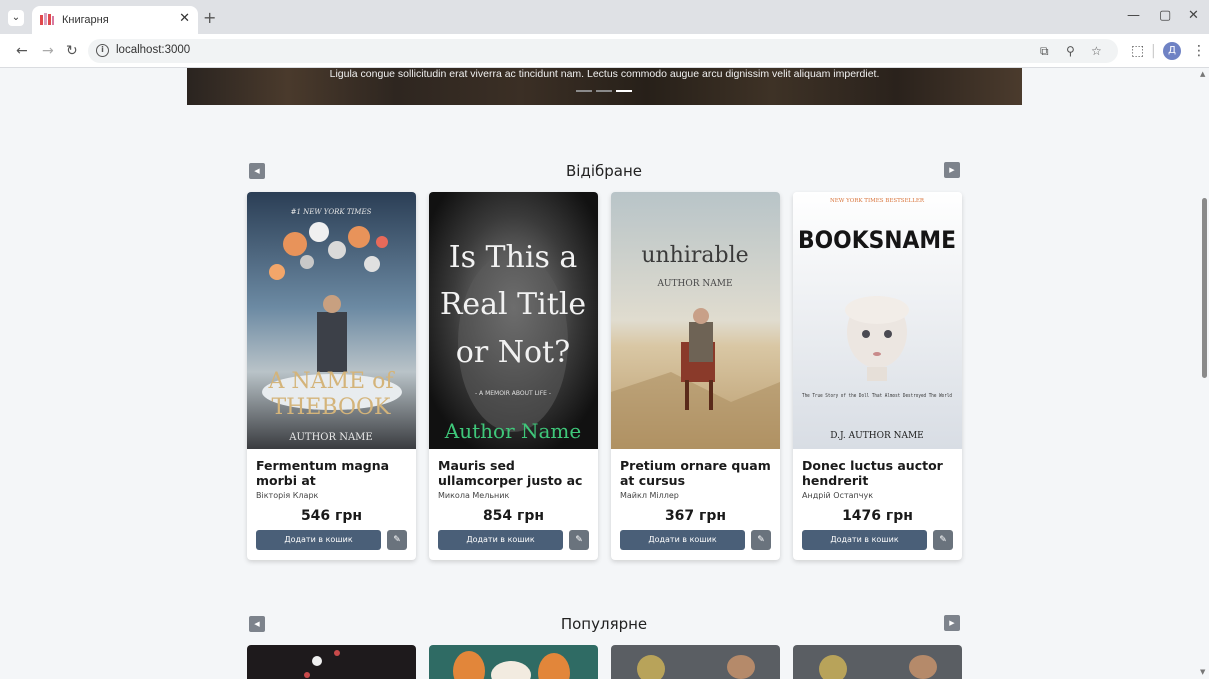 This screenshot has width=1209, height=679. What do you see at coordinates (513, 352) in the screenshot?
I see `cover-title-line3: or Not?` at bounding box center [513, 352].